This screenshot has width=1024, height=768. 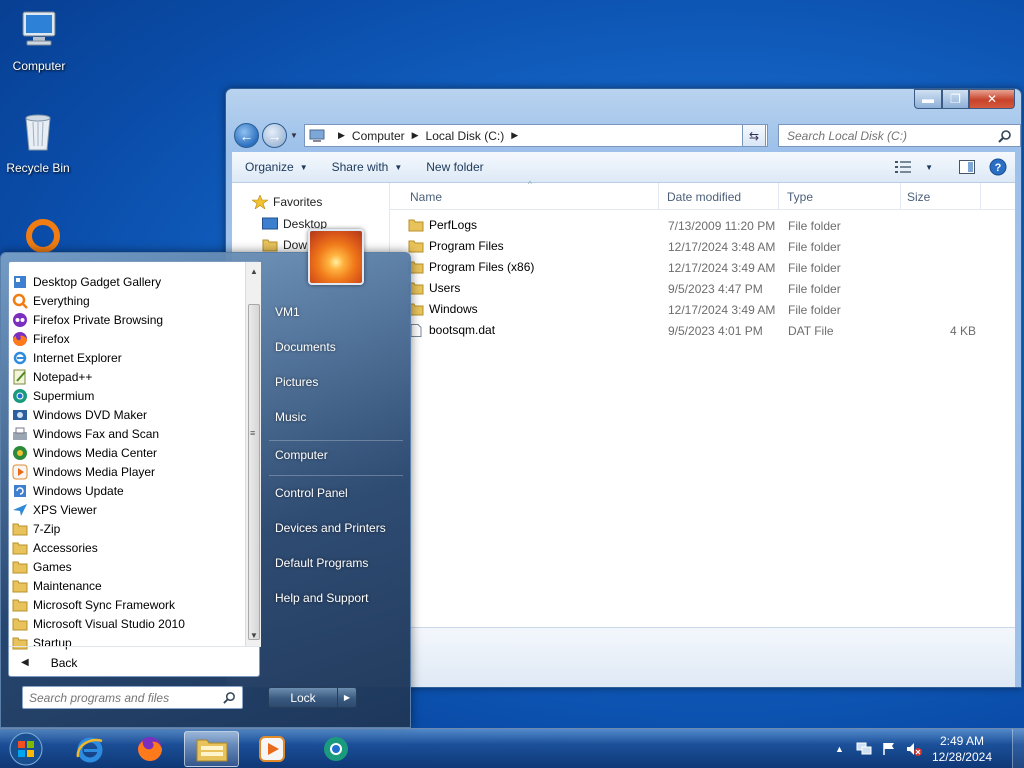 I want to click on preview-pane-icon, so click(x=967, y=167).